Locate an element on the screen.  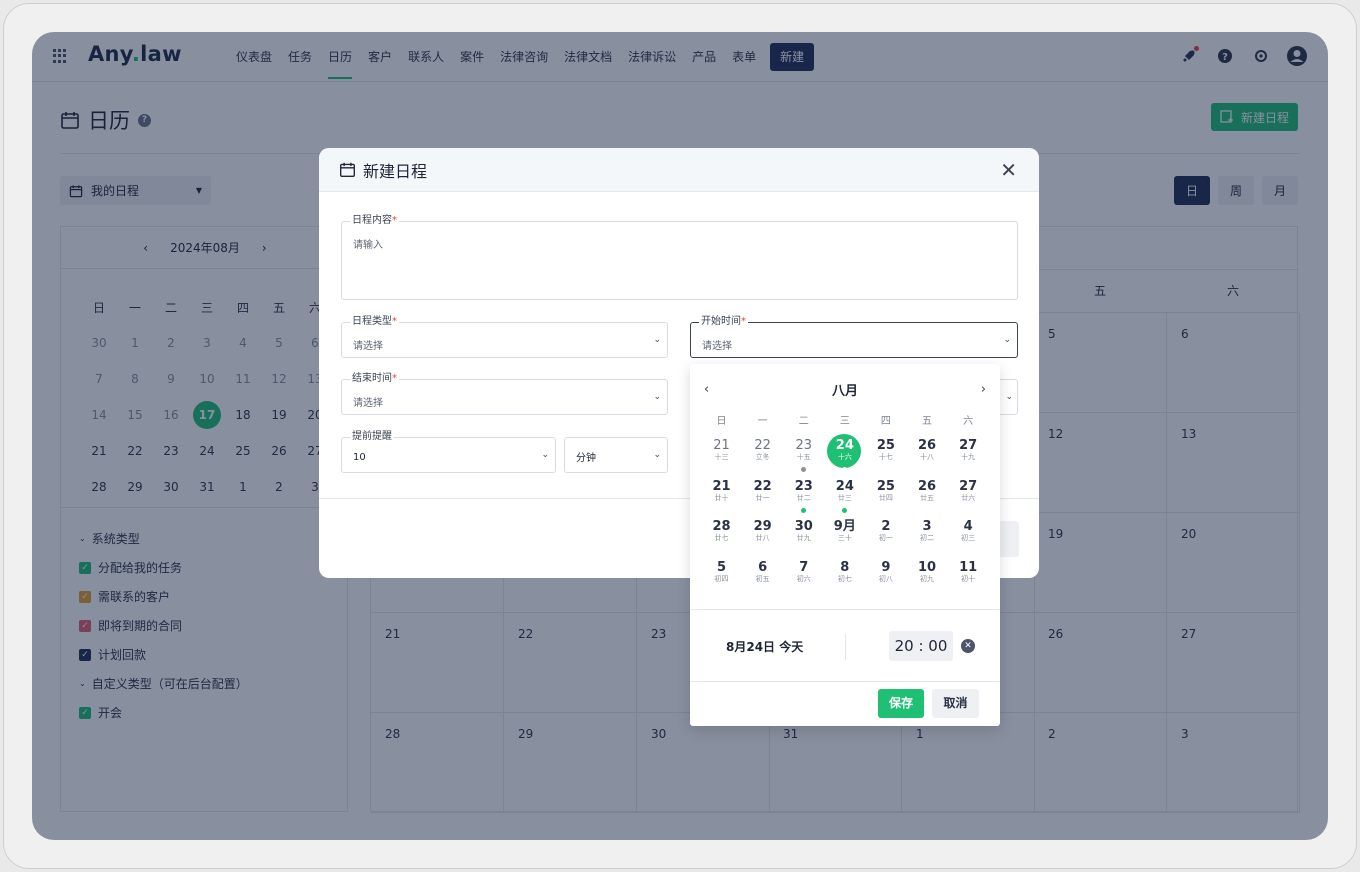
picker-day: 5 初四 is located at coordinates (721, 576).